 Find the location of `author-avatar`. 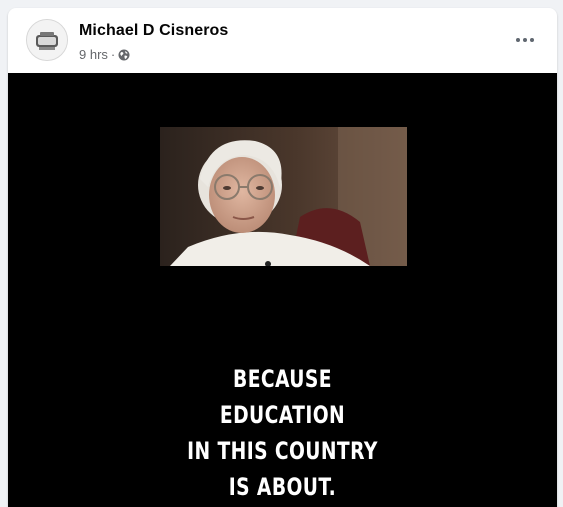

author-avatar is located at coordinates (47, 40).